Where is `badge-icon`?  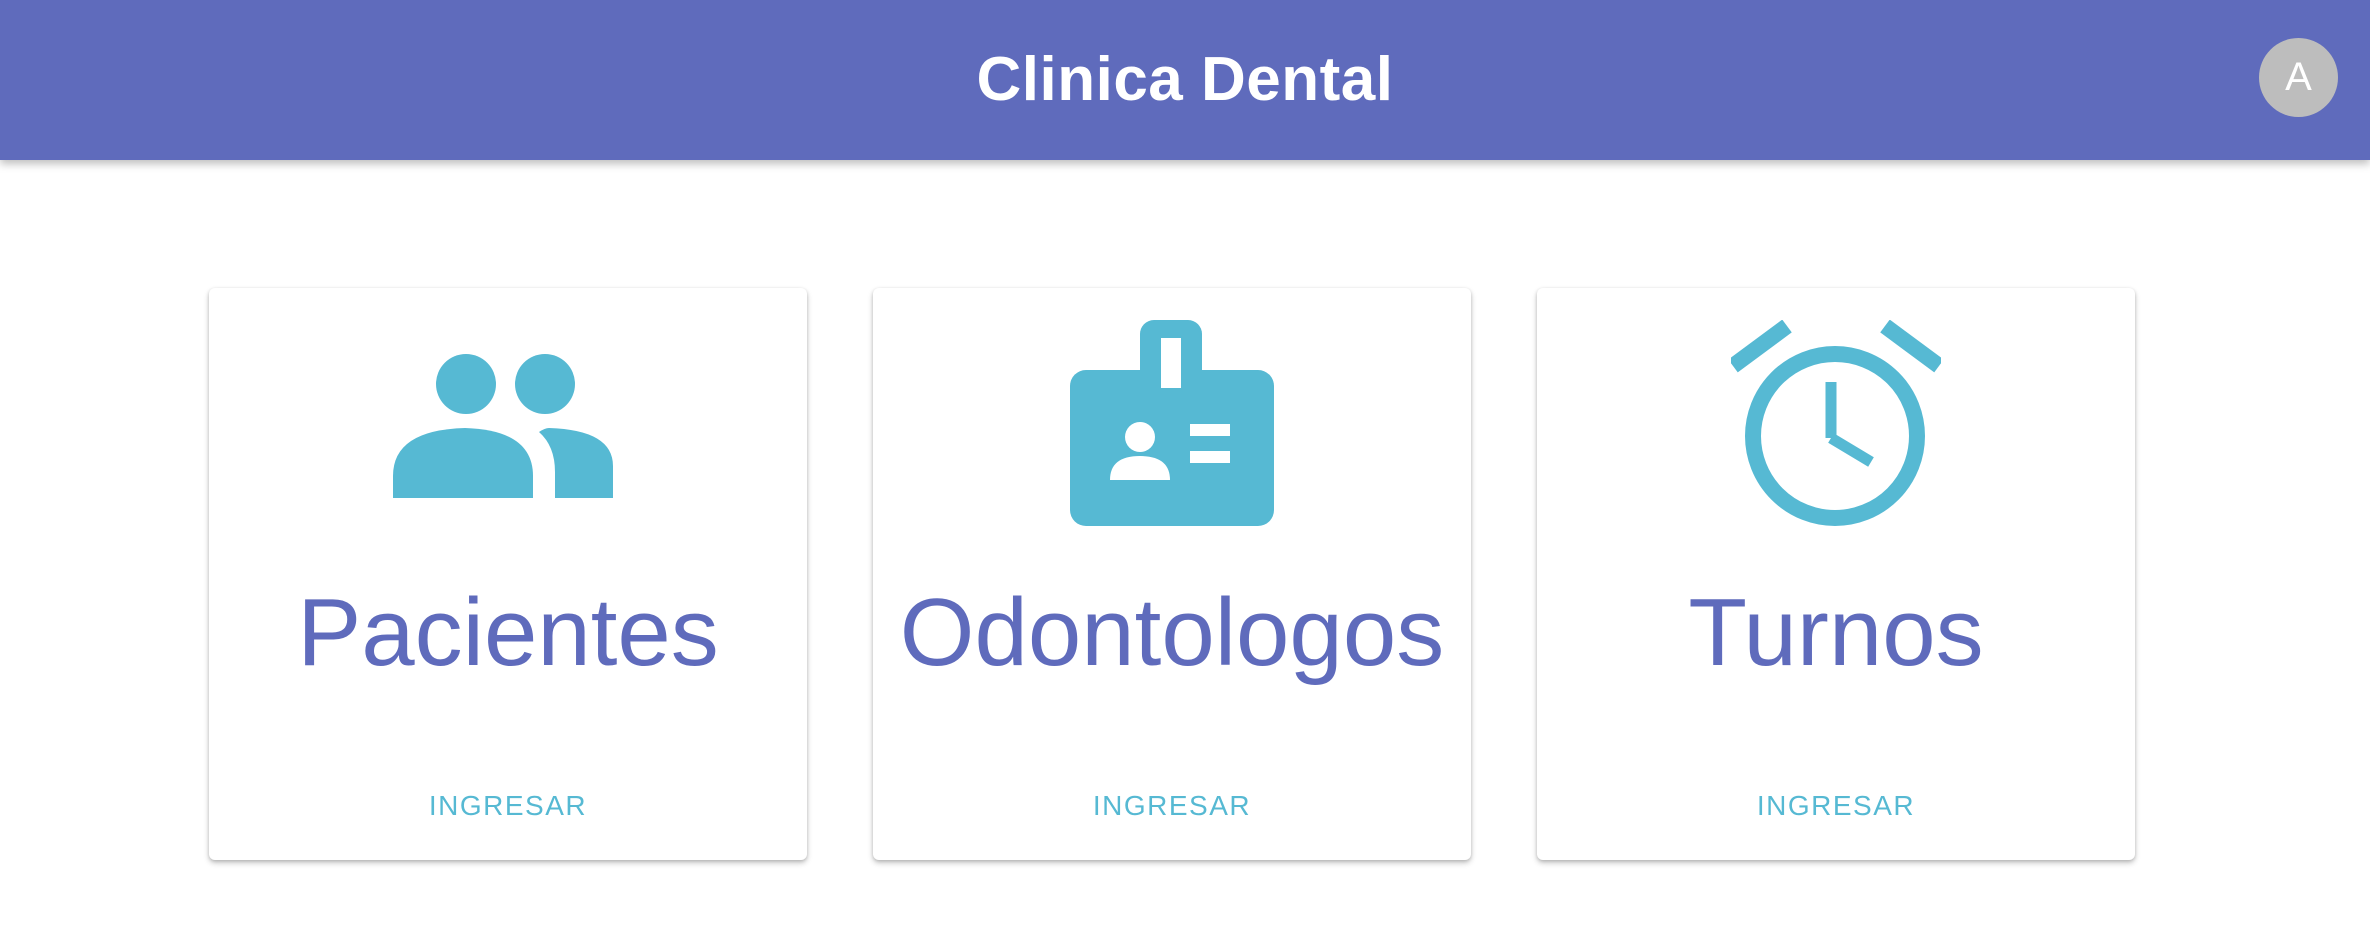
badge-icon is located at coordinates (1172, 423).